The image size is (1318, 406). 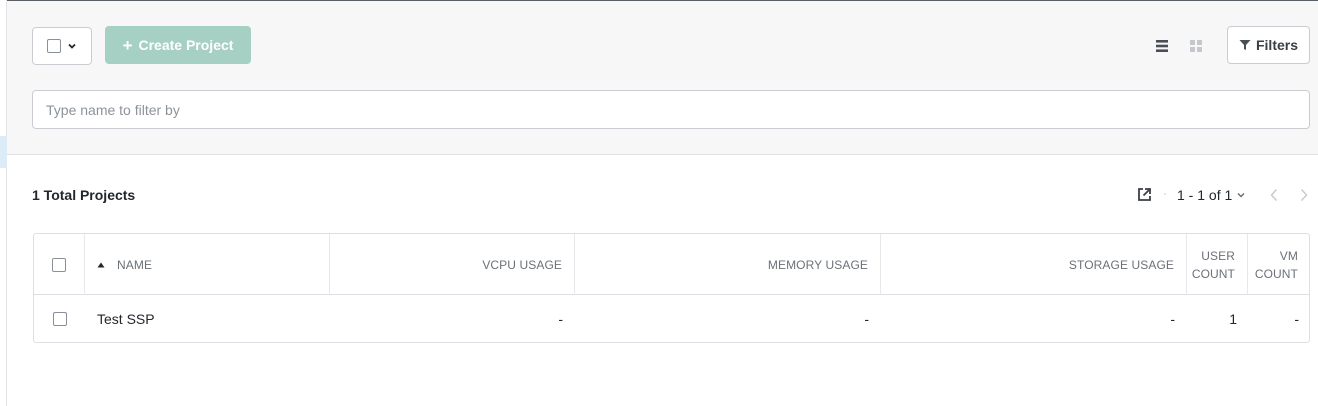 I want to click on vm-count-header-line-1: VM, so click(x=1288, y=255).